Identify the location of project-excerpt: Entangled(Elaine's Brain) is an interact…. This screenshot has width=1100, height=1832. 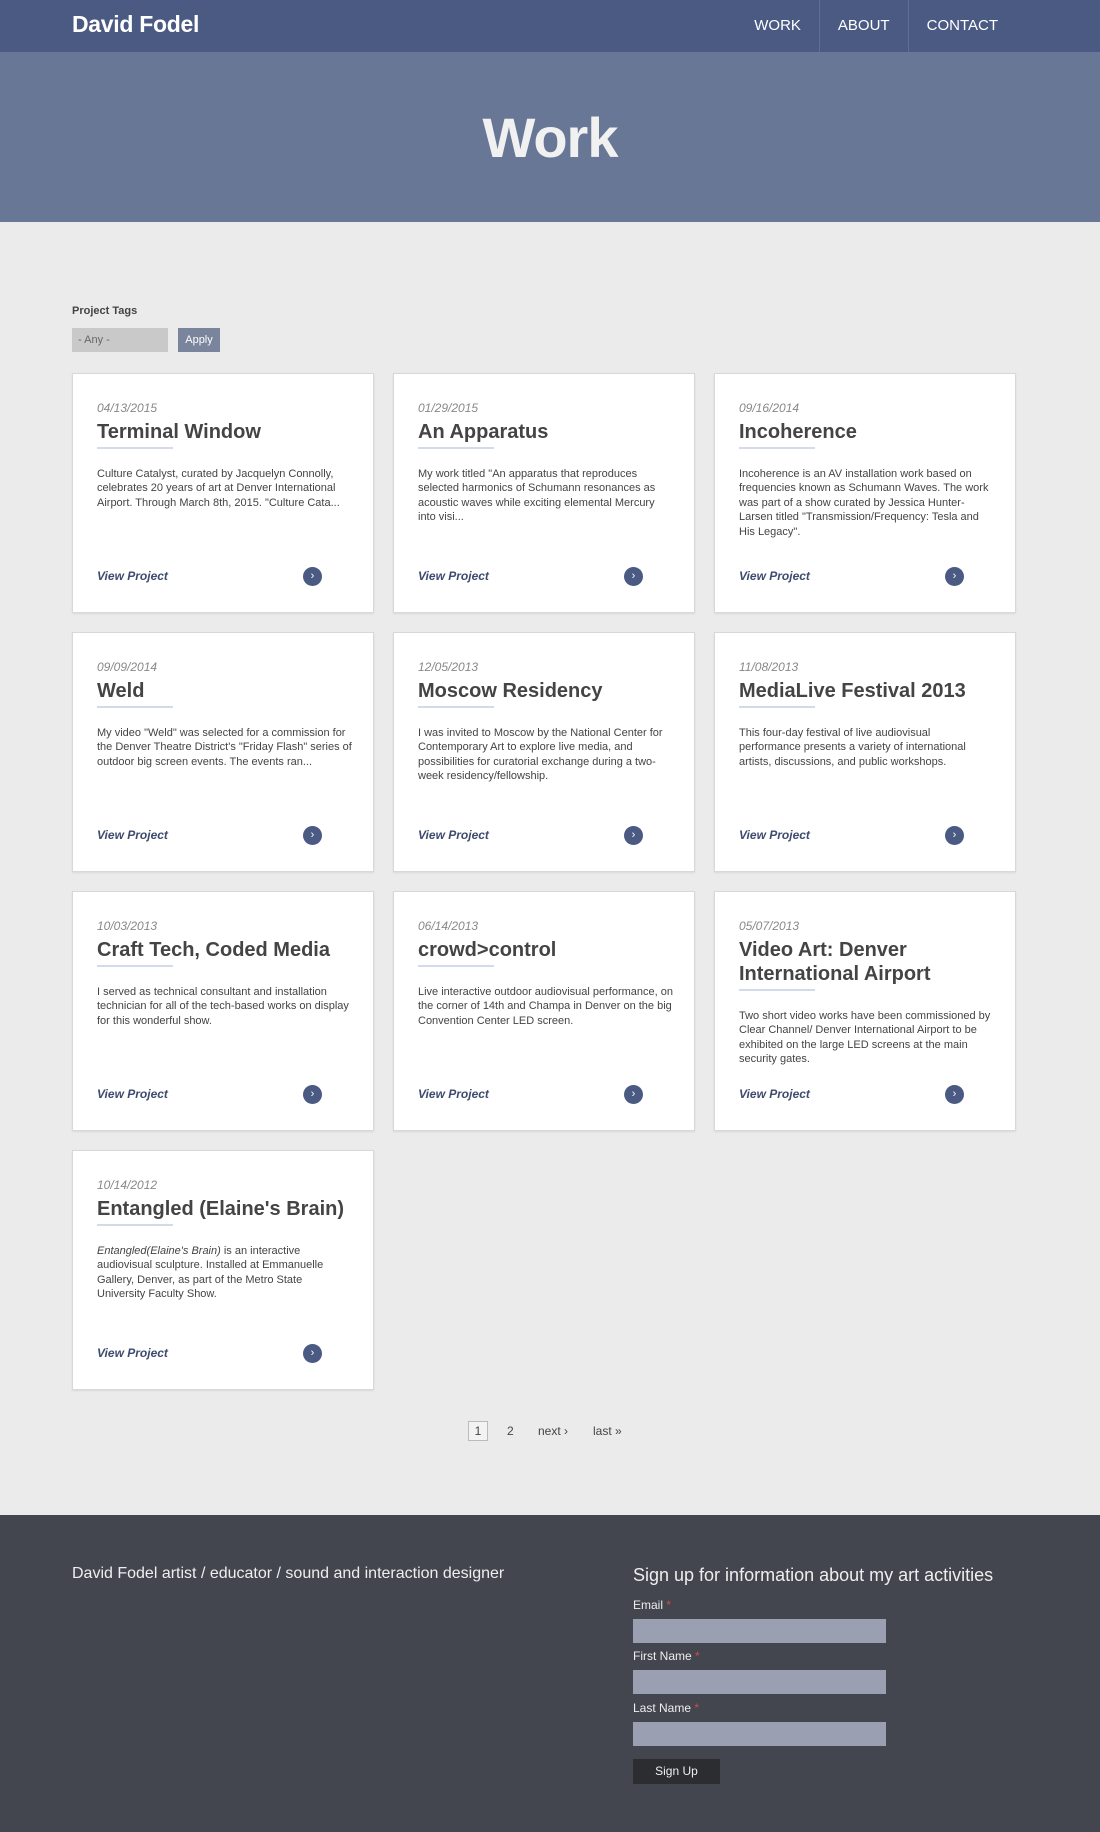
(225, 1273).